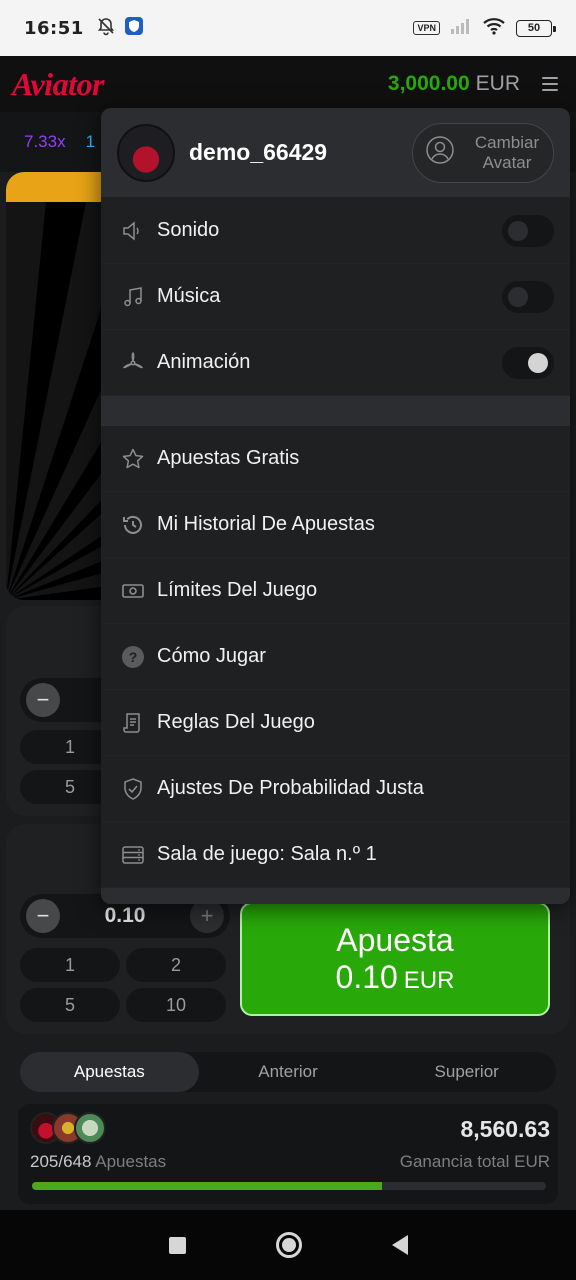 The width and height of the screenshot is (576, 1280). I want to click on user-circle-icon, so click(440, 152).